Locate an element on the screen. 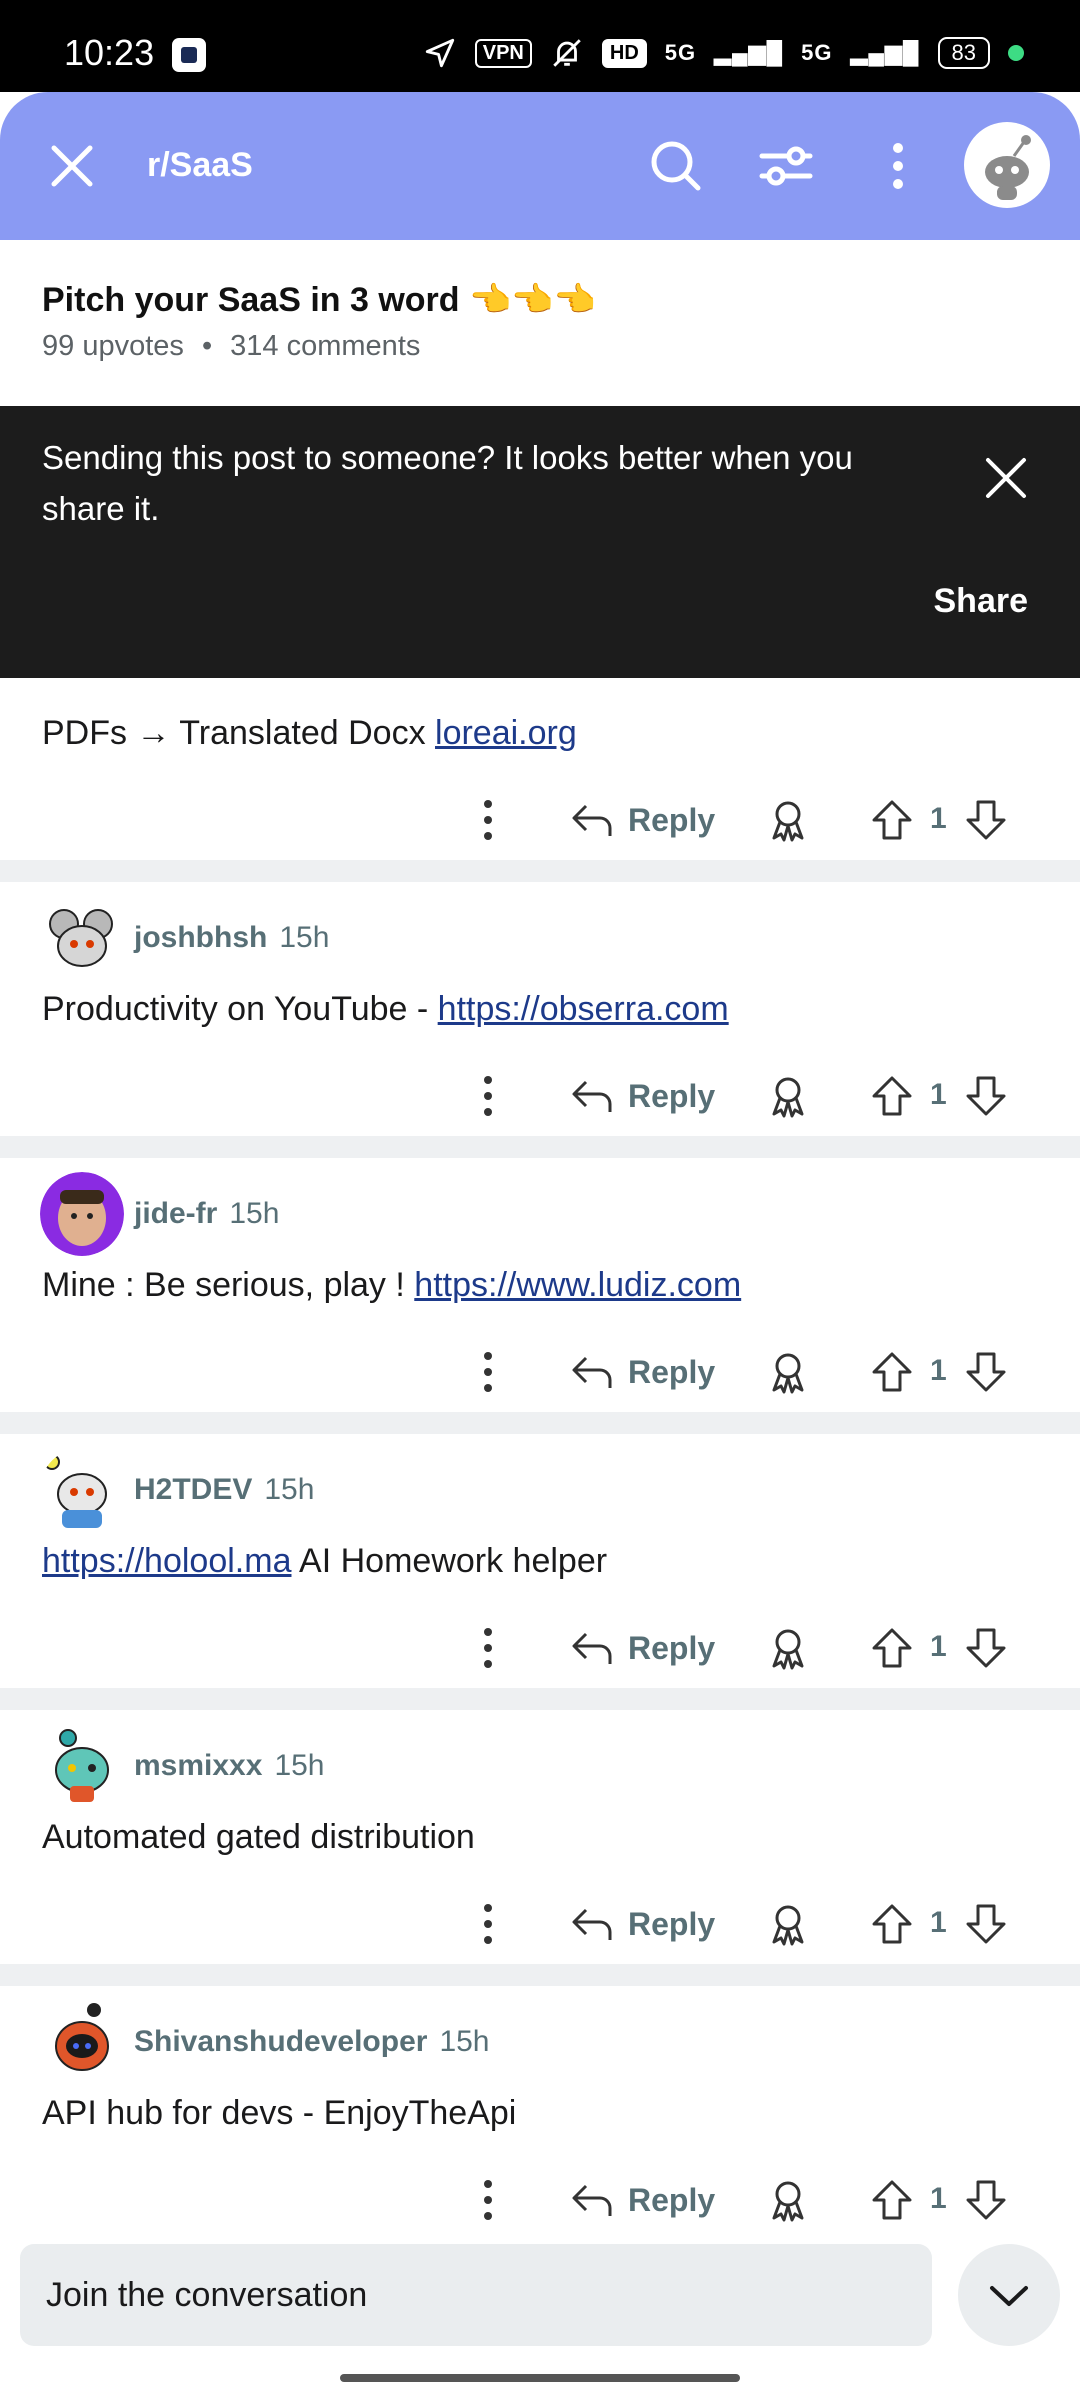  subreddit-title: r/SaaS is located at coordinates (200, 165).